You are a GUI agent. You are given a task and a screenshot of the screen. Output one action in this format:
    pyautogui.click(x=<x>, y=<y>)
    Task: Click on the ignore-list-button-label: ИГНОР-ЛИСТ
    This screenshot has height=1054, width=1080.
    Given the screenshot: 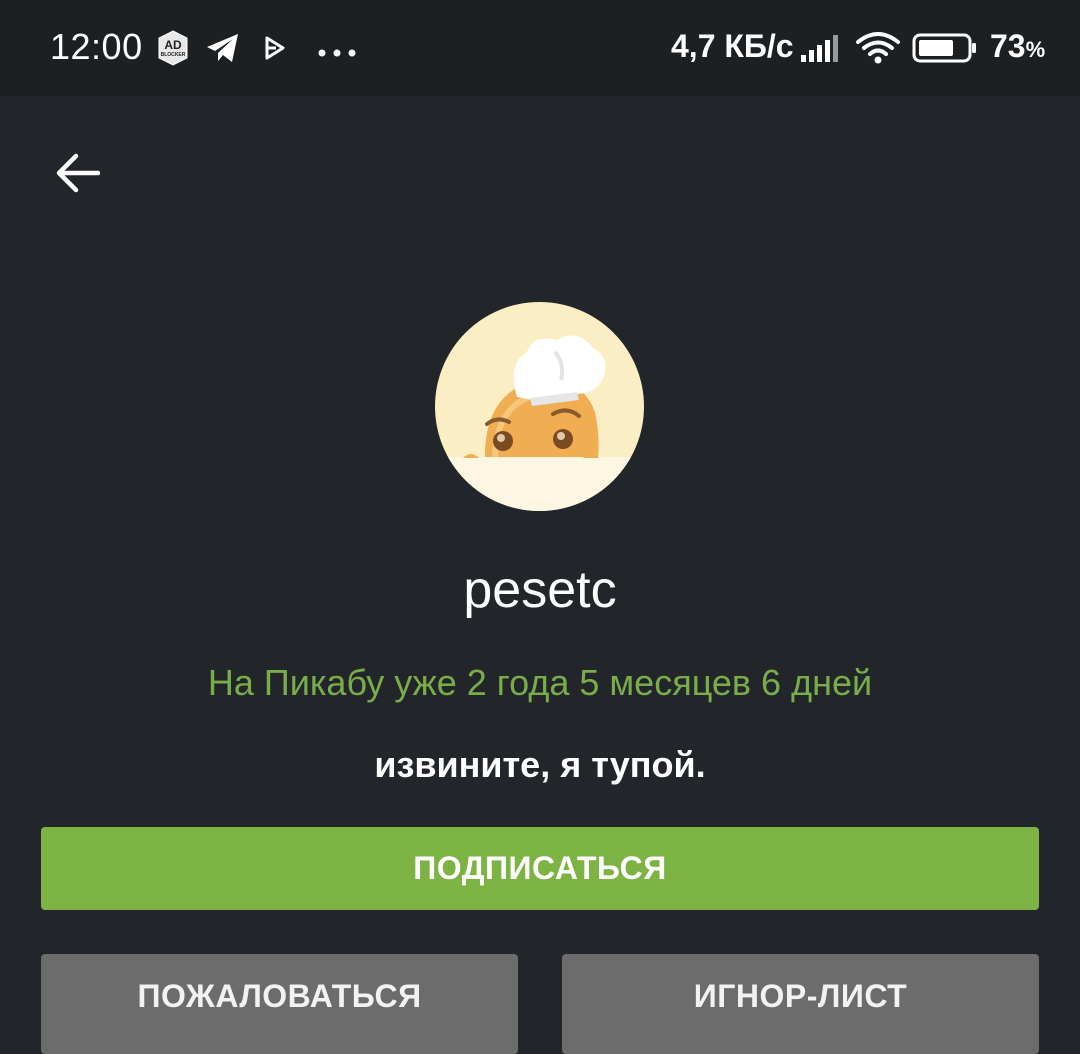 What is the action you would take?
    pyautogui.click(x=800, y=996)
    